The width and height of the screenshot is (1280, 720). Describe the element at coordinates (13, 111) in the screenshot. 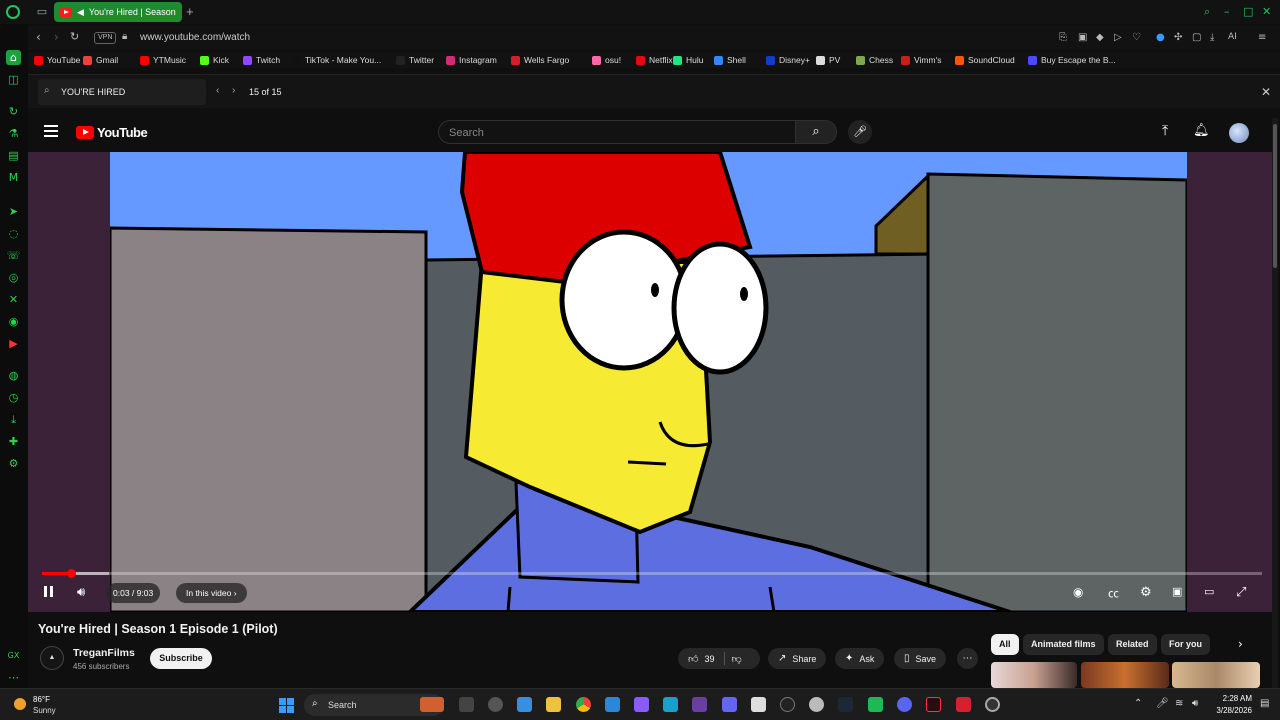

I see `refresh-panel-icon: ↻` at that location.